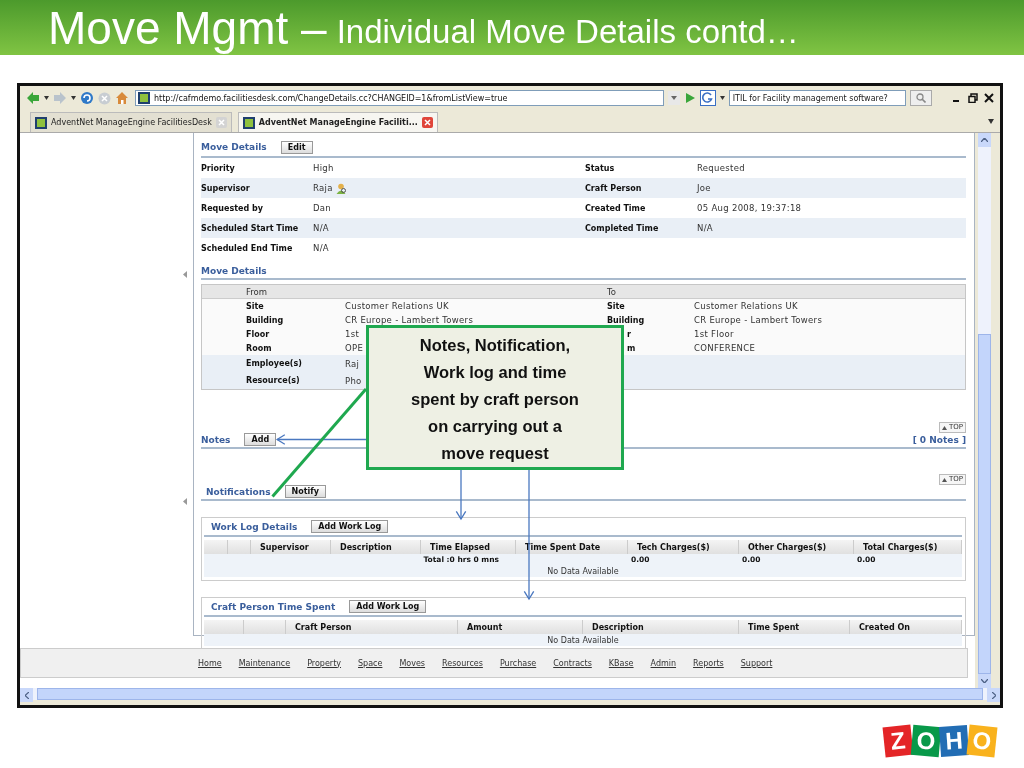 Image resolution: width=1024 pixels, height=768 pixels. I want to click on logo-tile: Z, so click(898, 741).